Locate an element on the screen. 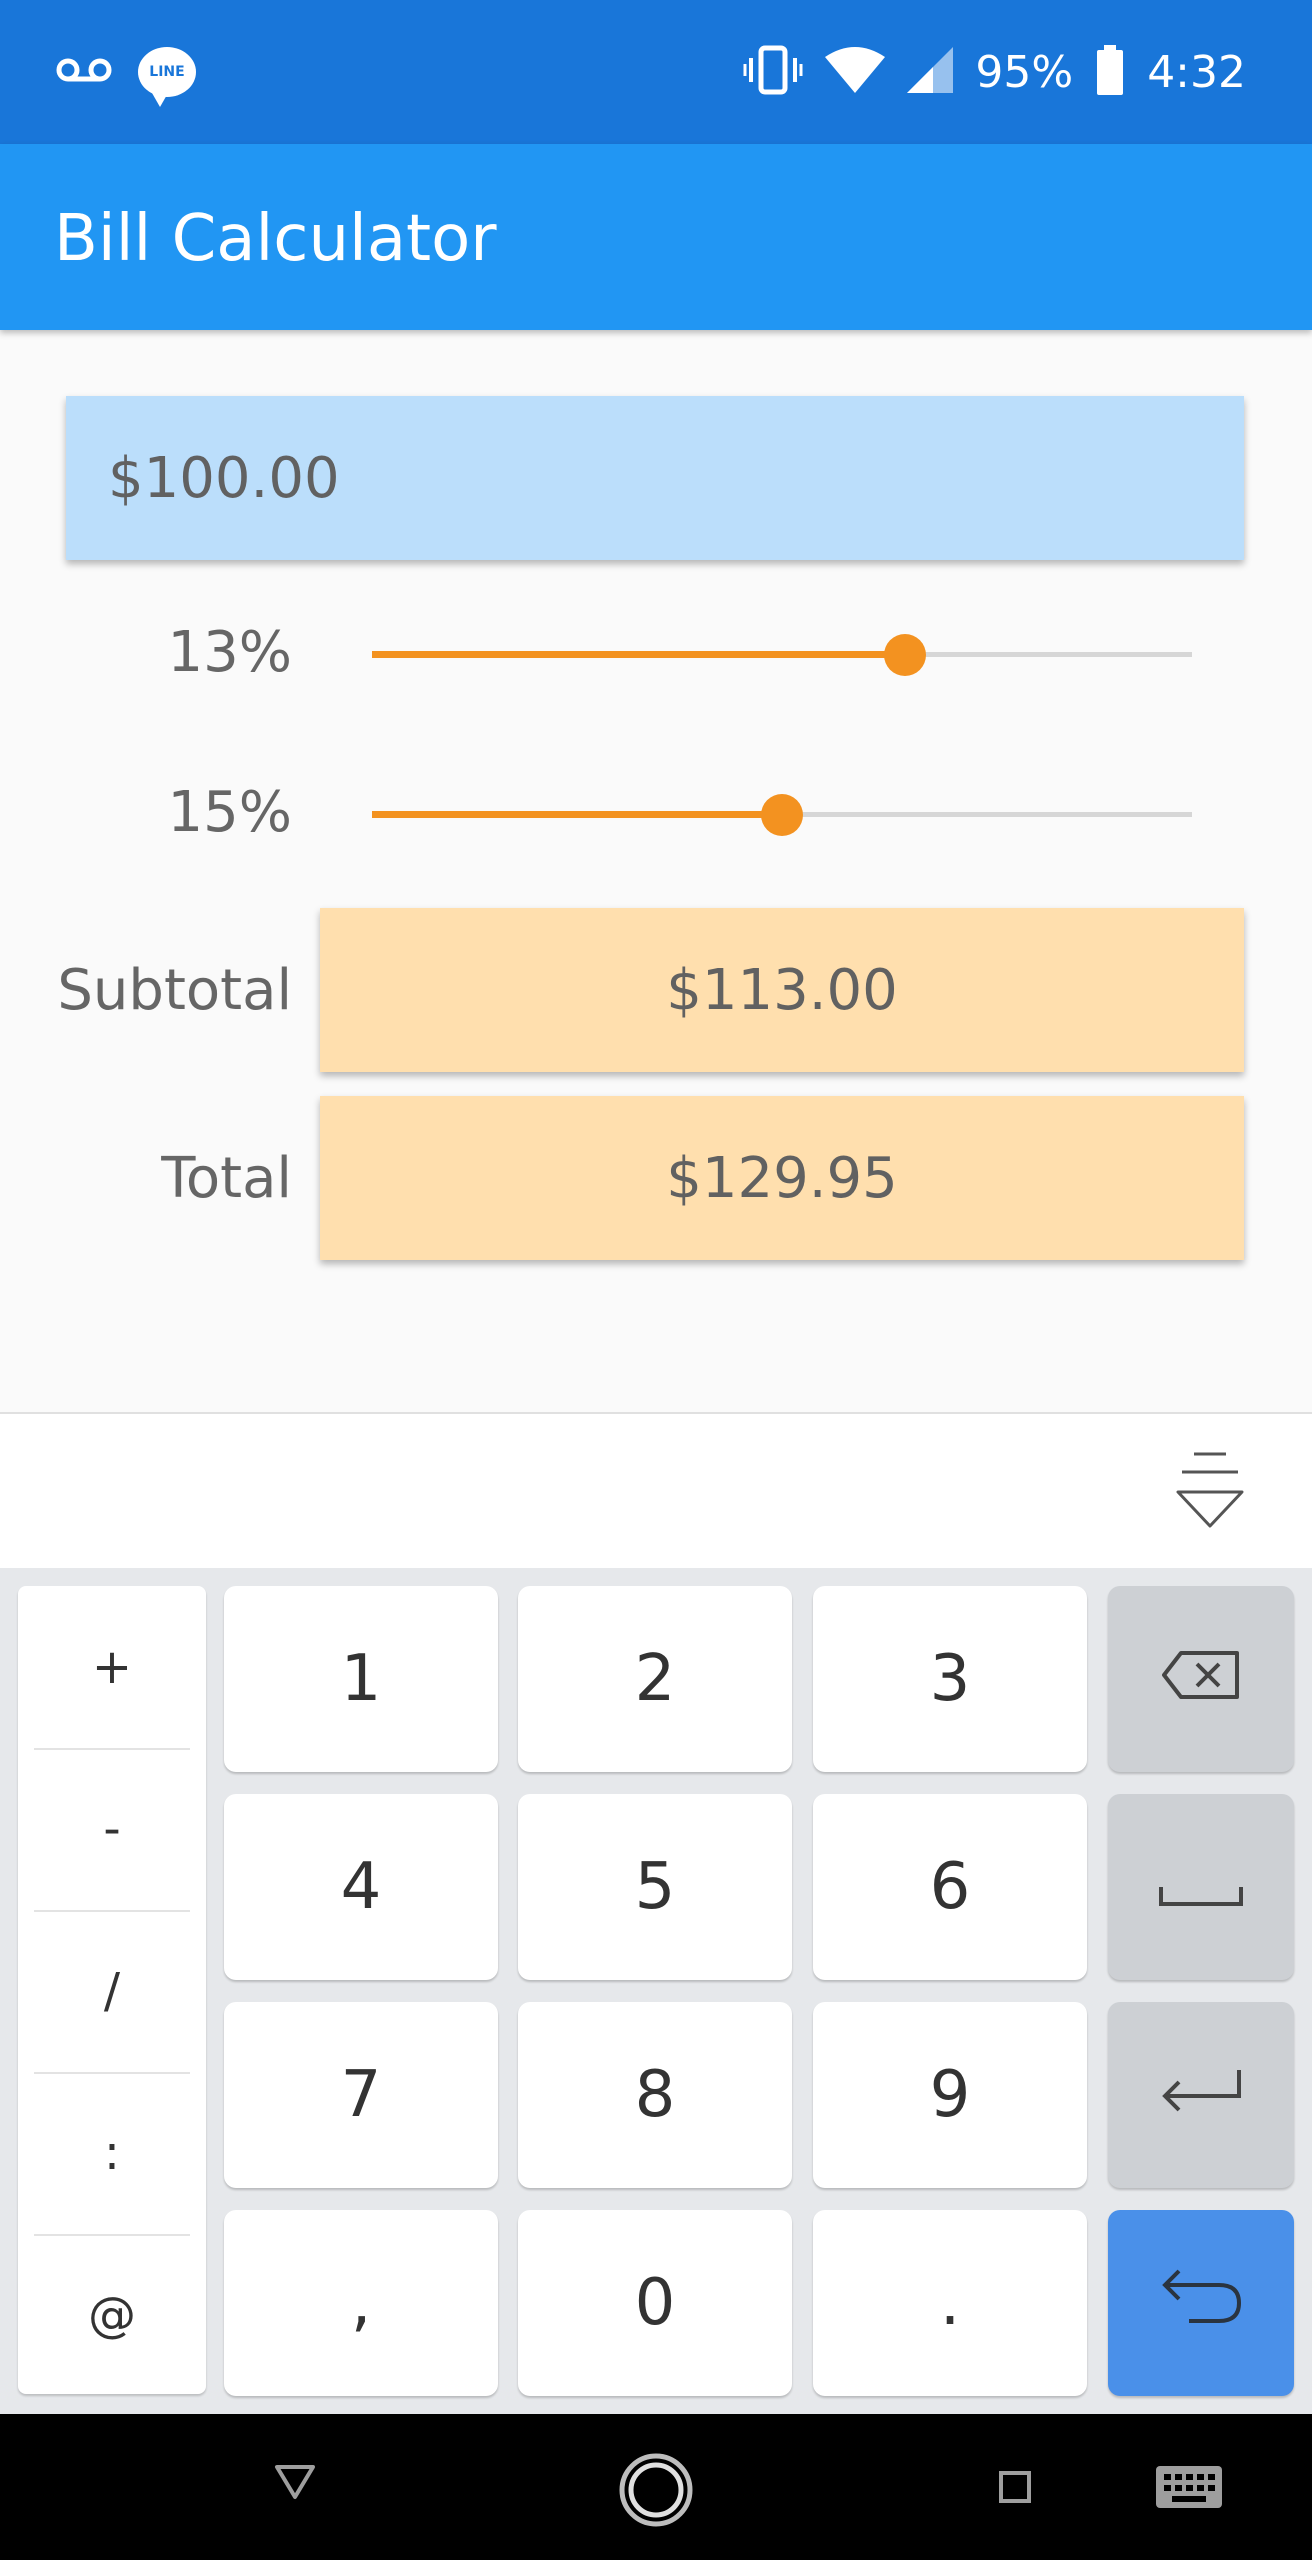 The height and width of the screenshot is (2560, 1312). navigation-bar is located at coordinates (656, 2487).